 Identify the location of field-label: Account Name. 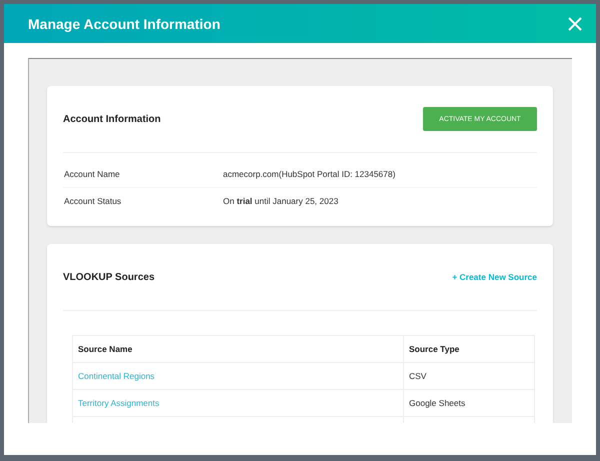
(92, 174).